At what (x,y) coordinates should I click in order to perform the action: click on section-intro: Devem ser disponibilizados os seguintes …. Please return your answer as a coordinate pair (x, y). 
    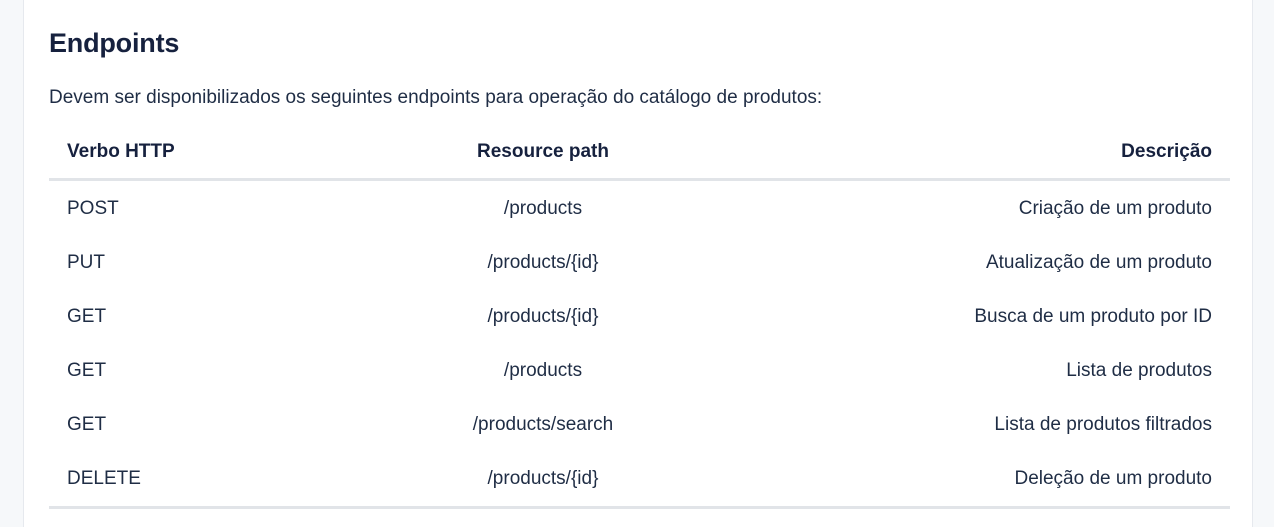
    Looking at the image, I should click on (436, 97).